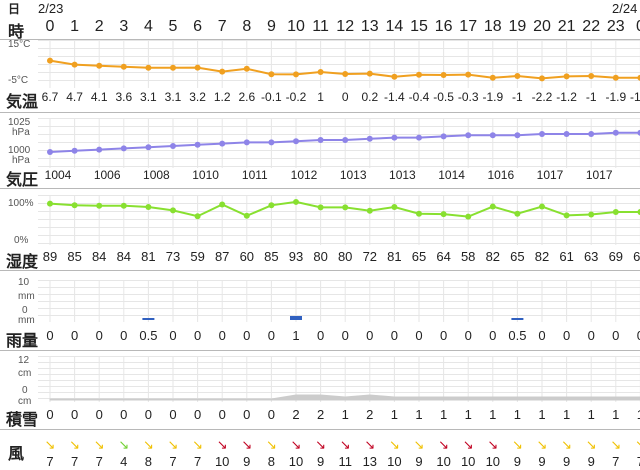 The width and height of the screenshot is (640, 470). Describe the element at coordinates (205, 175) in the screenshot. I see `pressure-value: 1010` at that location.